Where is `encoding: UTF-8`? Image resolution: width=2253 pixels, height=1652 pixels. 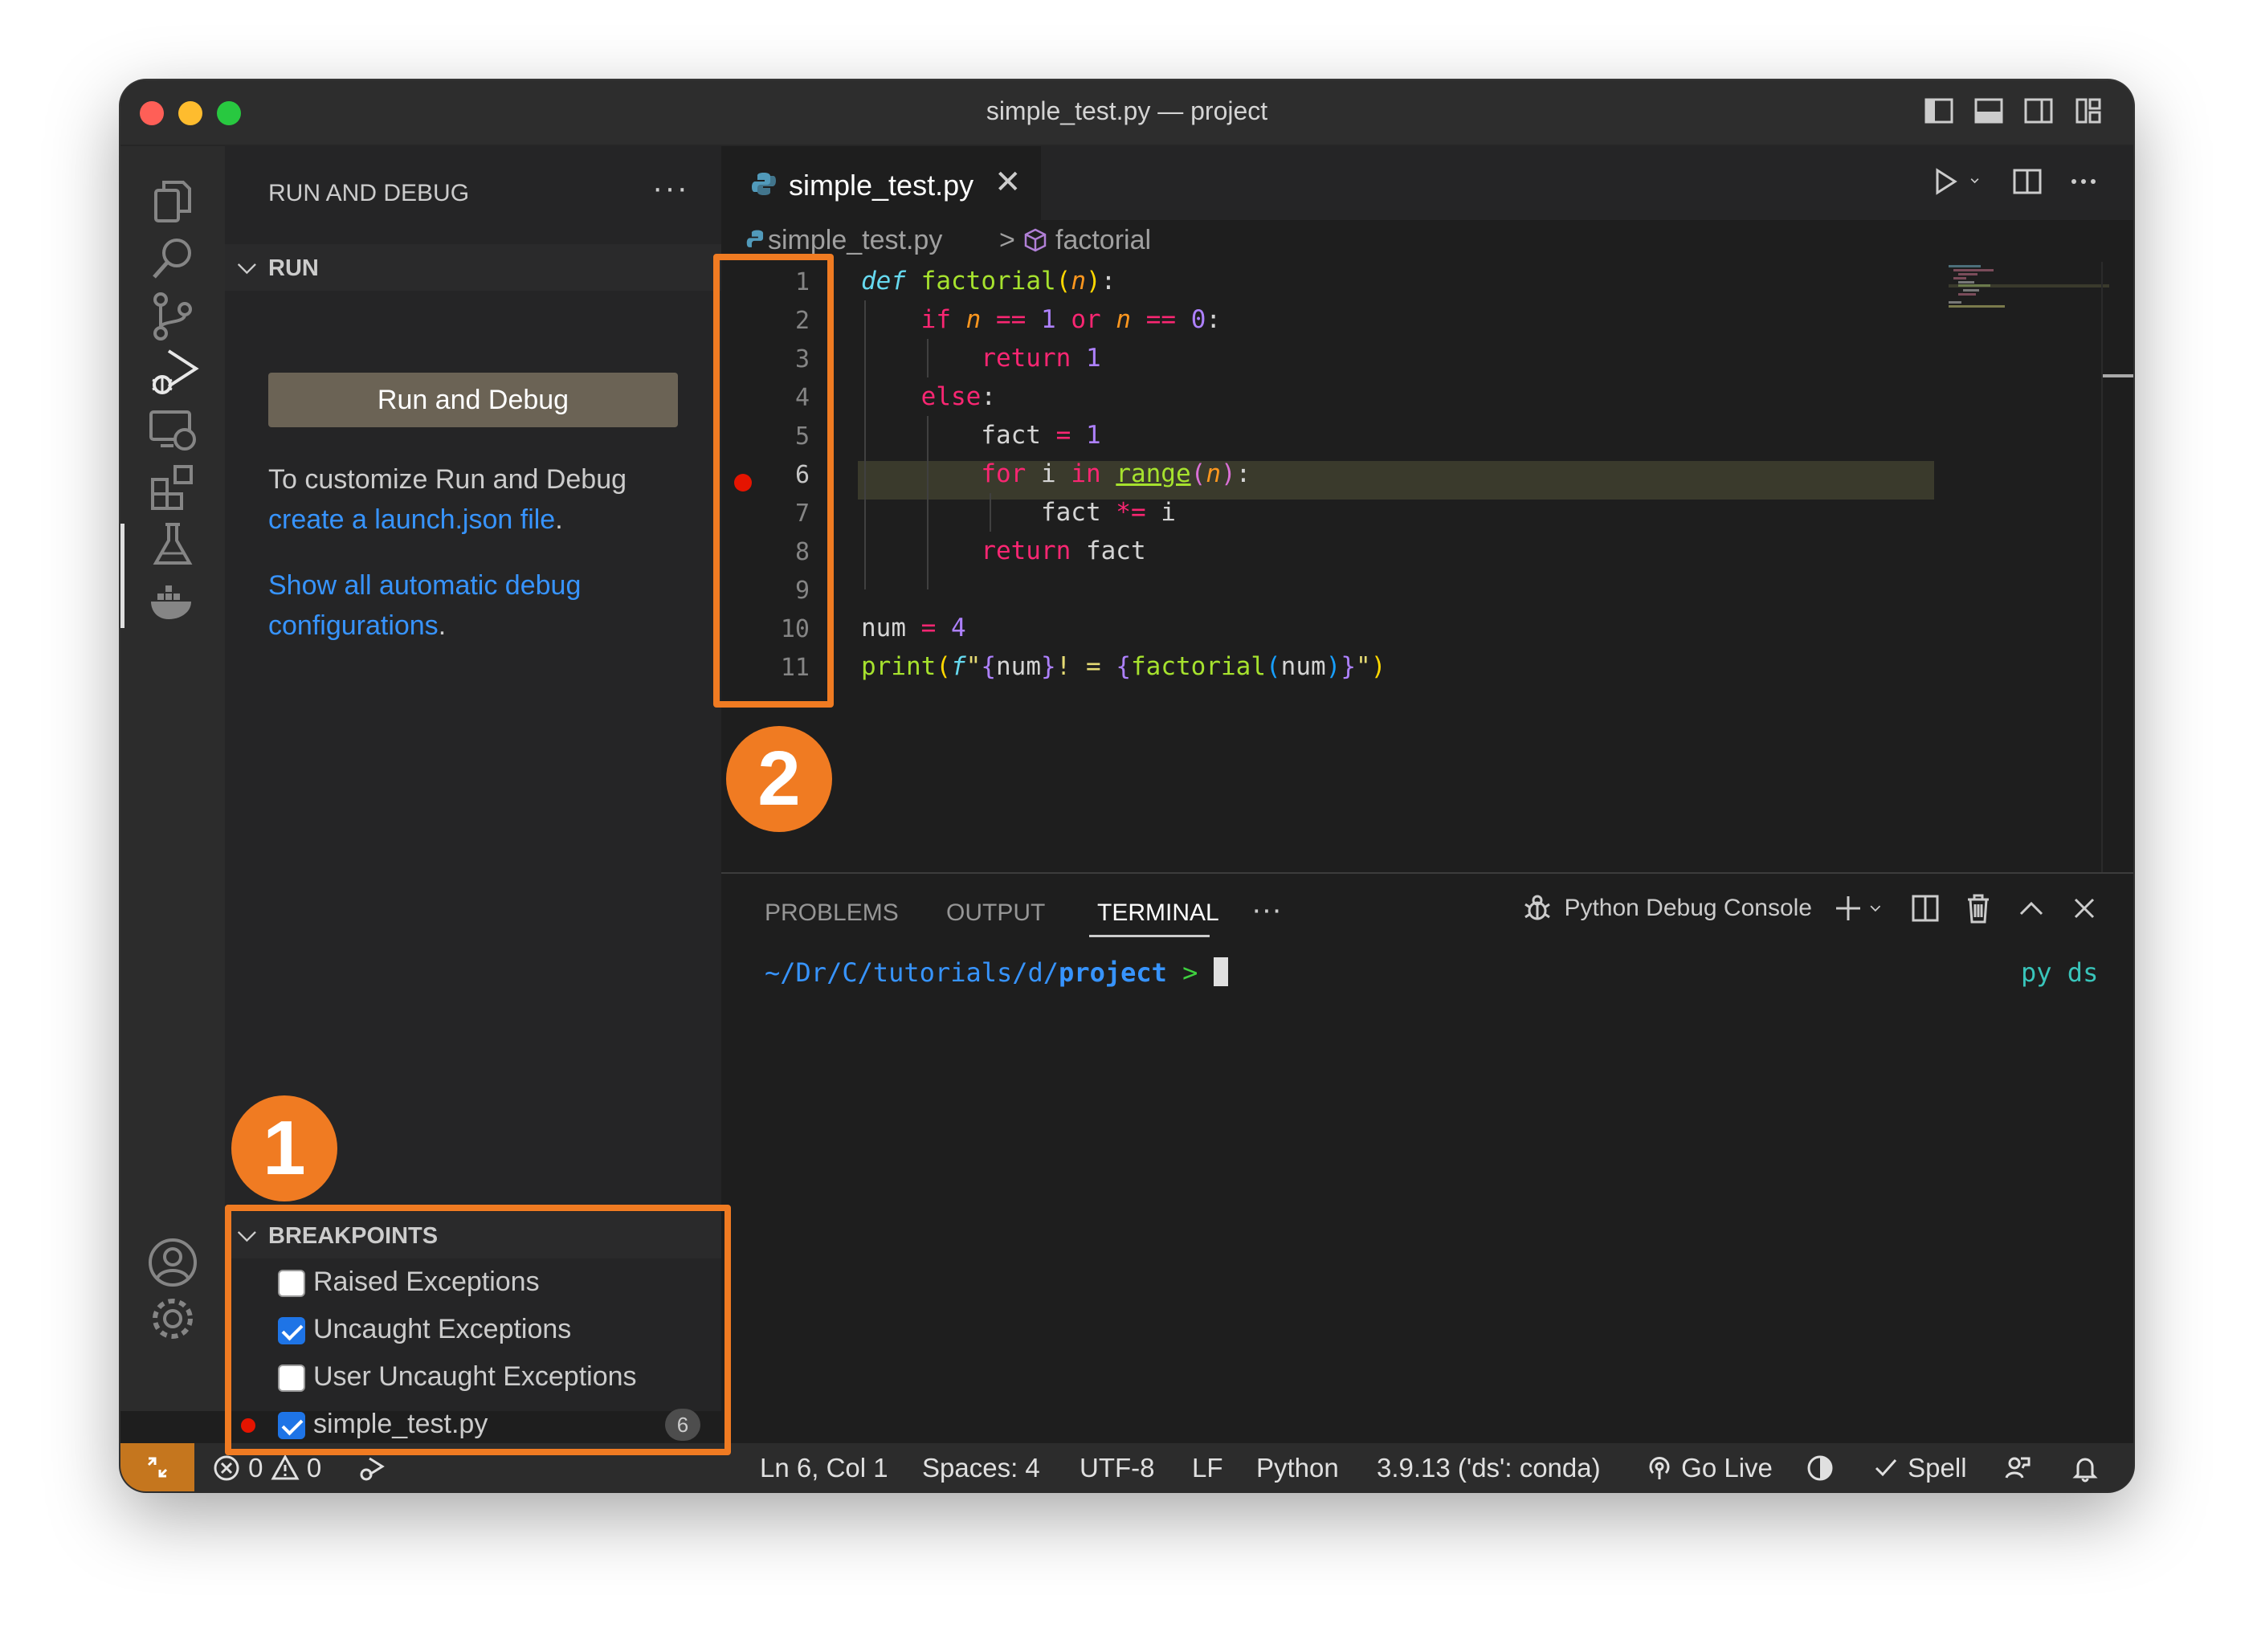
encoding: UTF-8 is located at coordinates (1118, 1468).